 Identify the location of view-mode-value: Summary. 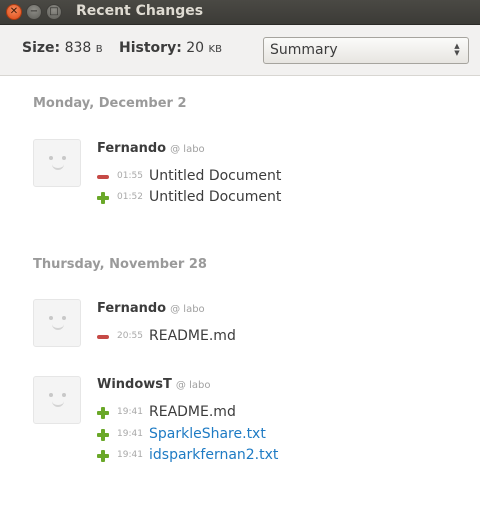
(304, 50).